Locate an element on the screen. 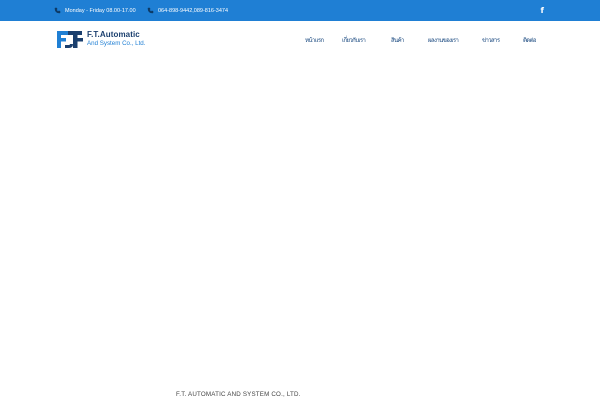 Image resolution: width=600 pixels, height=400 pixels. phone-info: 064-898-9442,089-816-3474 is located at coordinates (187, 10).